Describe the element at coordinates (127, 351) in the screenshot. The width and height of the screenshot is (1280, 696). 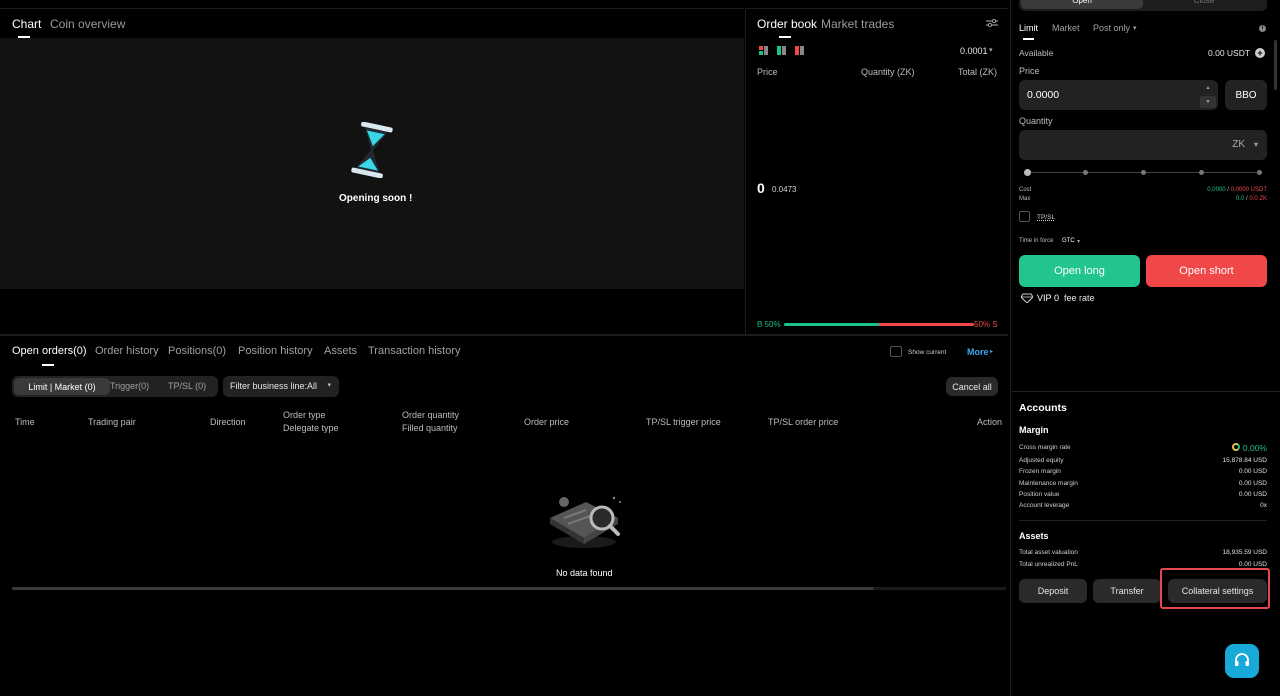
I see `tab-order-history: Order history` at that location.